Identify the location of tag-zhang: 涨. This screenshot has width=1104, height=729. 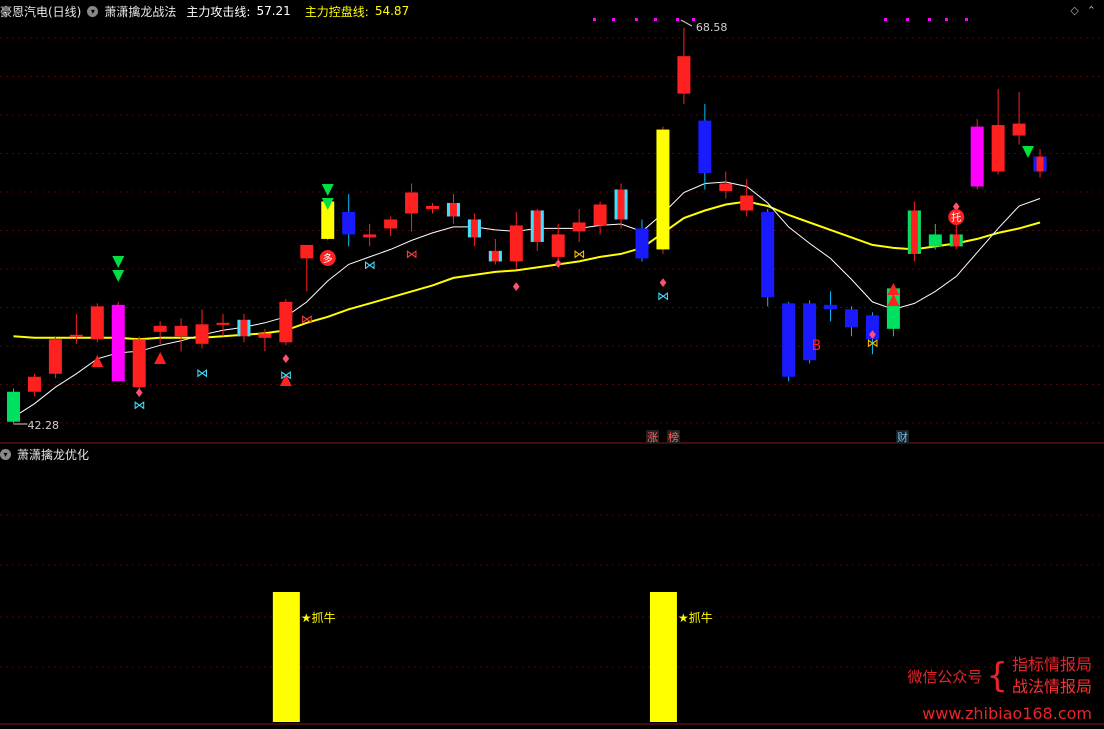
(652, 437).